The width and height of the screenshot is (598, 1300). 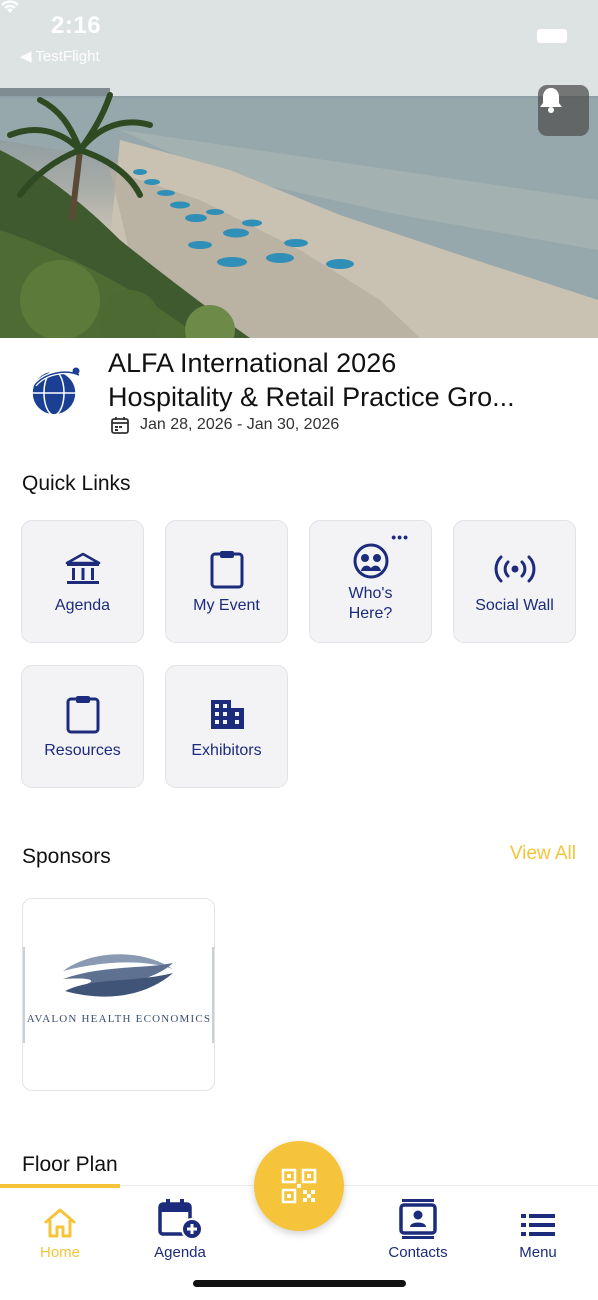 What do you see at coordinates (60, 1186) in the screenshot?
I see `active-tab-indicator` at bounding box center [60, 1186].